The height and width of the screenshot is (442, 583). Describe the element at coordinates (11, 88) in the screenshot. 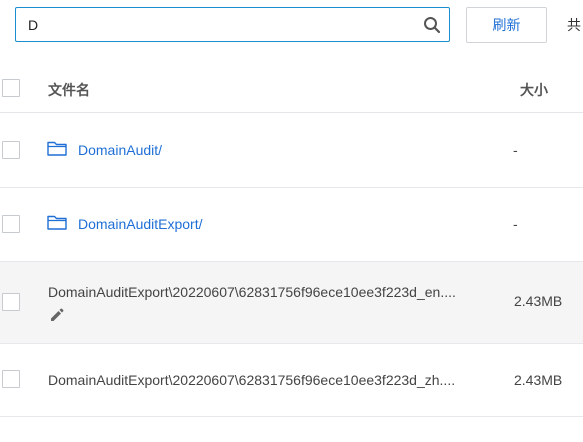

I see `select-all-checkbox` at that location.